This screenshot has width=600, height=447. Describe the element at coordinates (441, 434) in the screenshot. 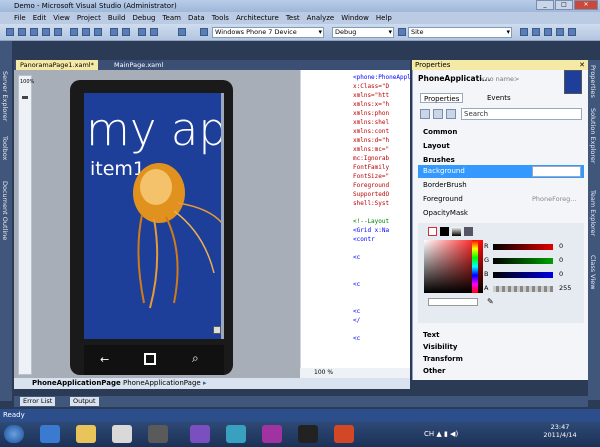

I see `tray-icons: CH ▲ ▮ ◀)` at that location.